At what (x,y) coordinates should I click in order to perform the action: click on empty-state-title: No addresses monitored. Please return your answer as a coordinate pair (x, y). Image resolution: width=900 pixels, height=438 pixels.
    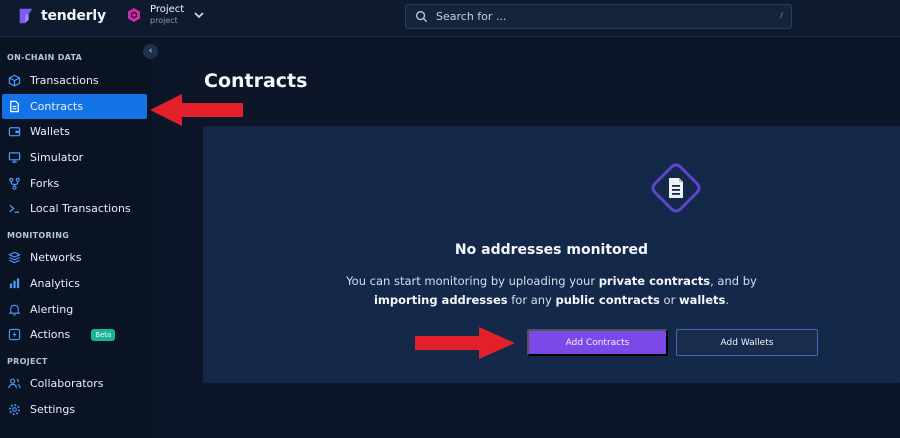
    Looking at the image, I should click on (551, 250).